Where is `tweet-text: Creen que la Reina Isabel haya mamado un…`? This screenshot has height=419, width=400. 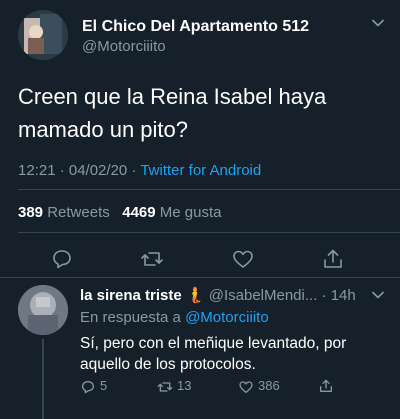 tweet-text: Creen que la Reina Isabel haya mamado un… is located at coordinates (172, 113).